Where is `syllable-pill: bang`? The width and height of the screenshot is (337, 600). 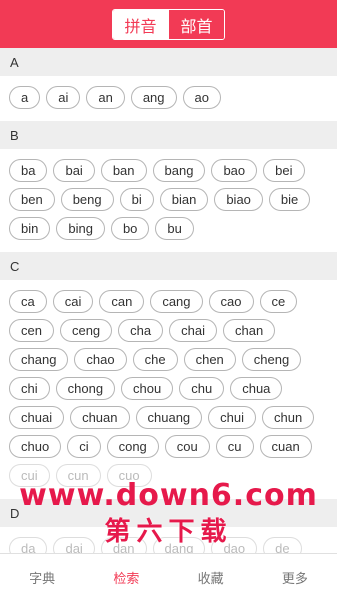 syllable-pill: bang is located at coordinates (179, 170).